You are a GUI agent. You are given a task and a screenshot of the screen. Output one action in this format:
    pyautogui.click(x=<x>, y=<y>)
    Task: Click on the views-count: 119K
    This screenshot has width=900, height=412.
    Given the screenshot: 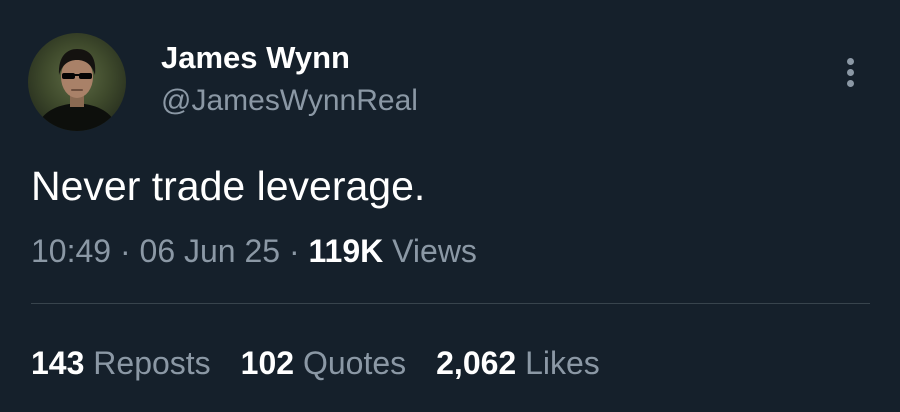 What is the action you would take?
    pyautogui.click(x=346, y=251)
    